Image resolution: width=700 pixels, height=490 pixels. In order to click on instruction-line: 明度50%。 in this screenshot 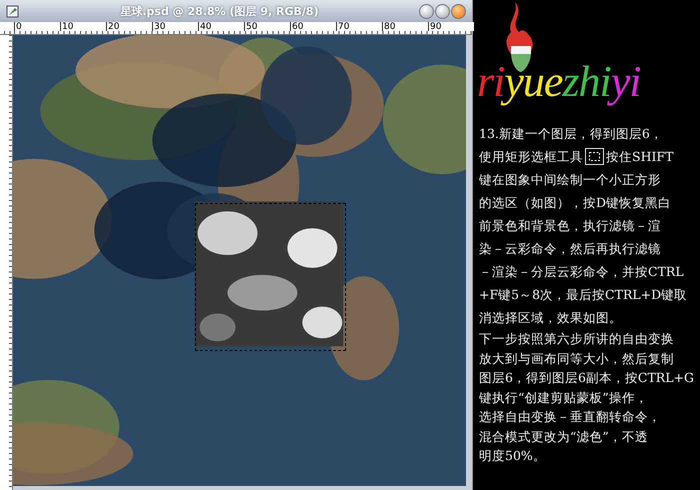, I will do `click(513, 456)`.